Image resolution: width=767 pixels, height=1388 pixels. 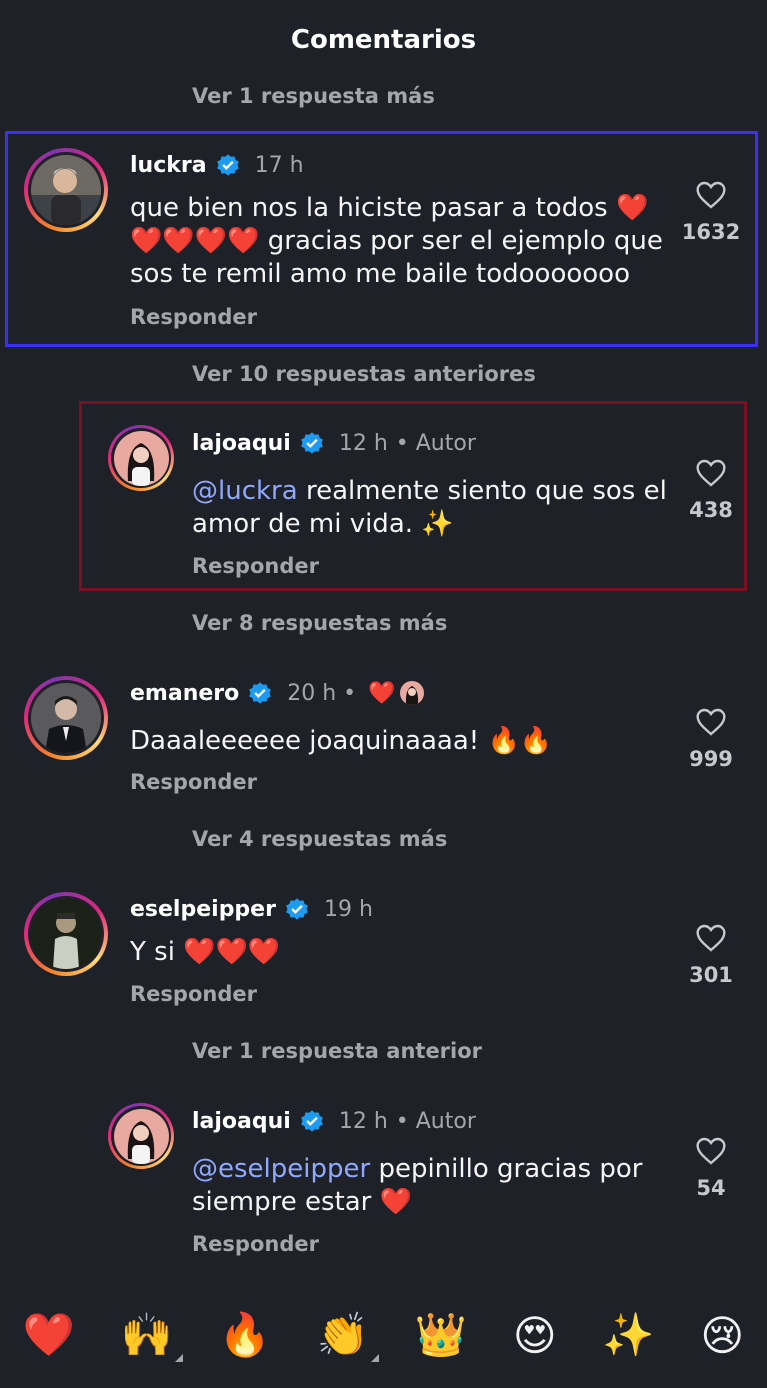 What do you see at coordinates (711, 1168) in the screenshot?
I see `like-area: 54` at bounding box center [711, 1168].